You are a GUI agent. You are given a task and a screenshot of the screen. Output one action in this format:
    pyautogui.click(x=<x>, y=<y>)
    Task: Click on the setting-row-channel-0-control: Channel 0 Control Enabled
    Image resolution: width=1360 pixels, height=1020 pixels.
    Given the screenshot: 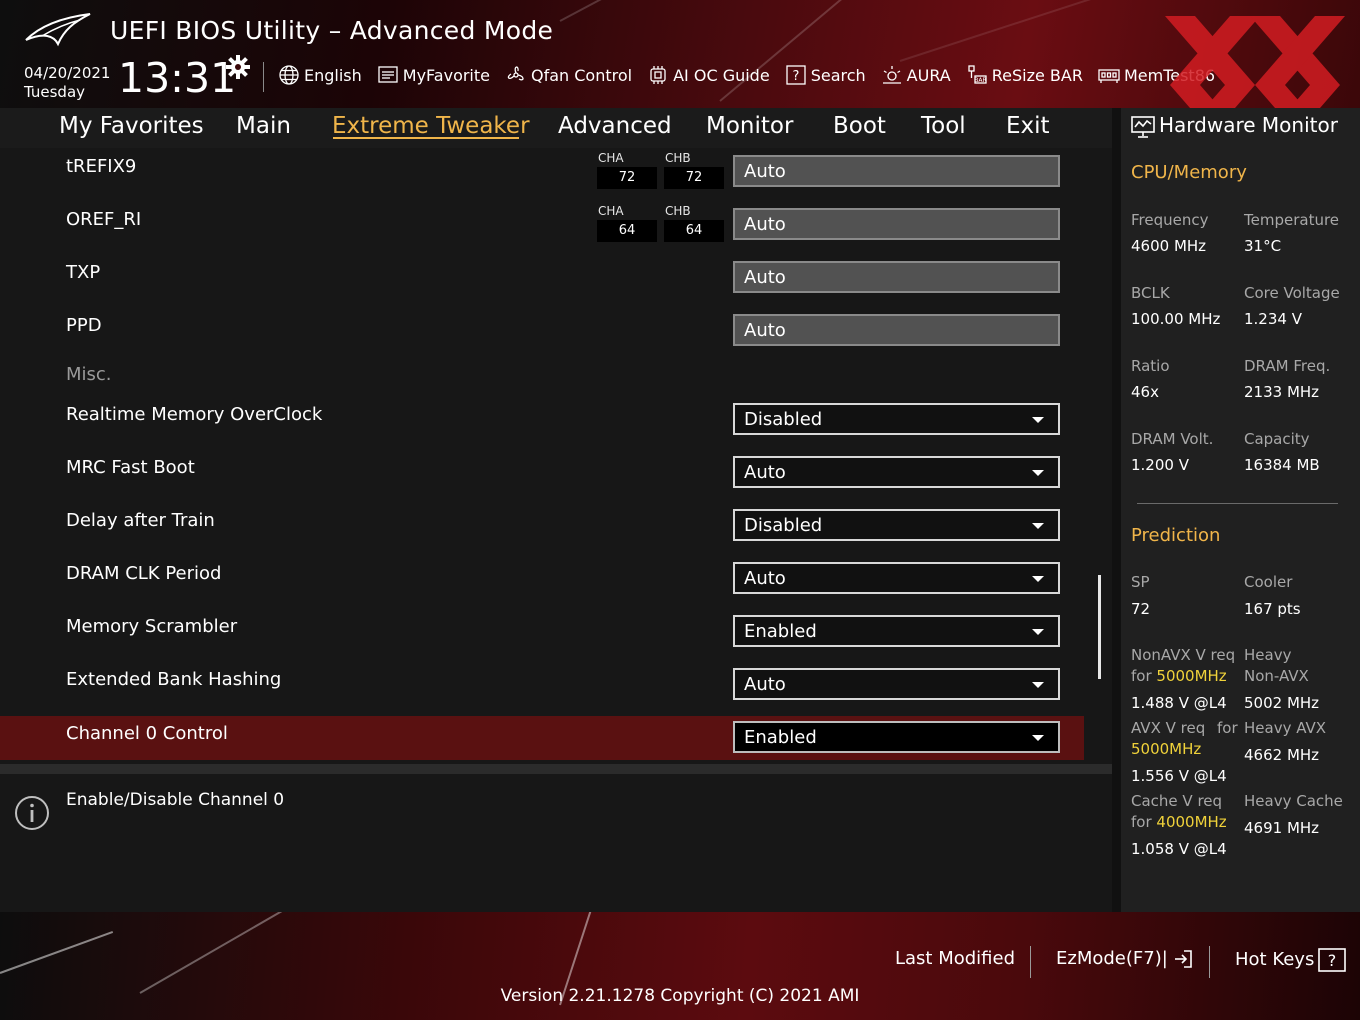 What is the action you would take?
    pyautogui.click(x=542, y=738)
    